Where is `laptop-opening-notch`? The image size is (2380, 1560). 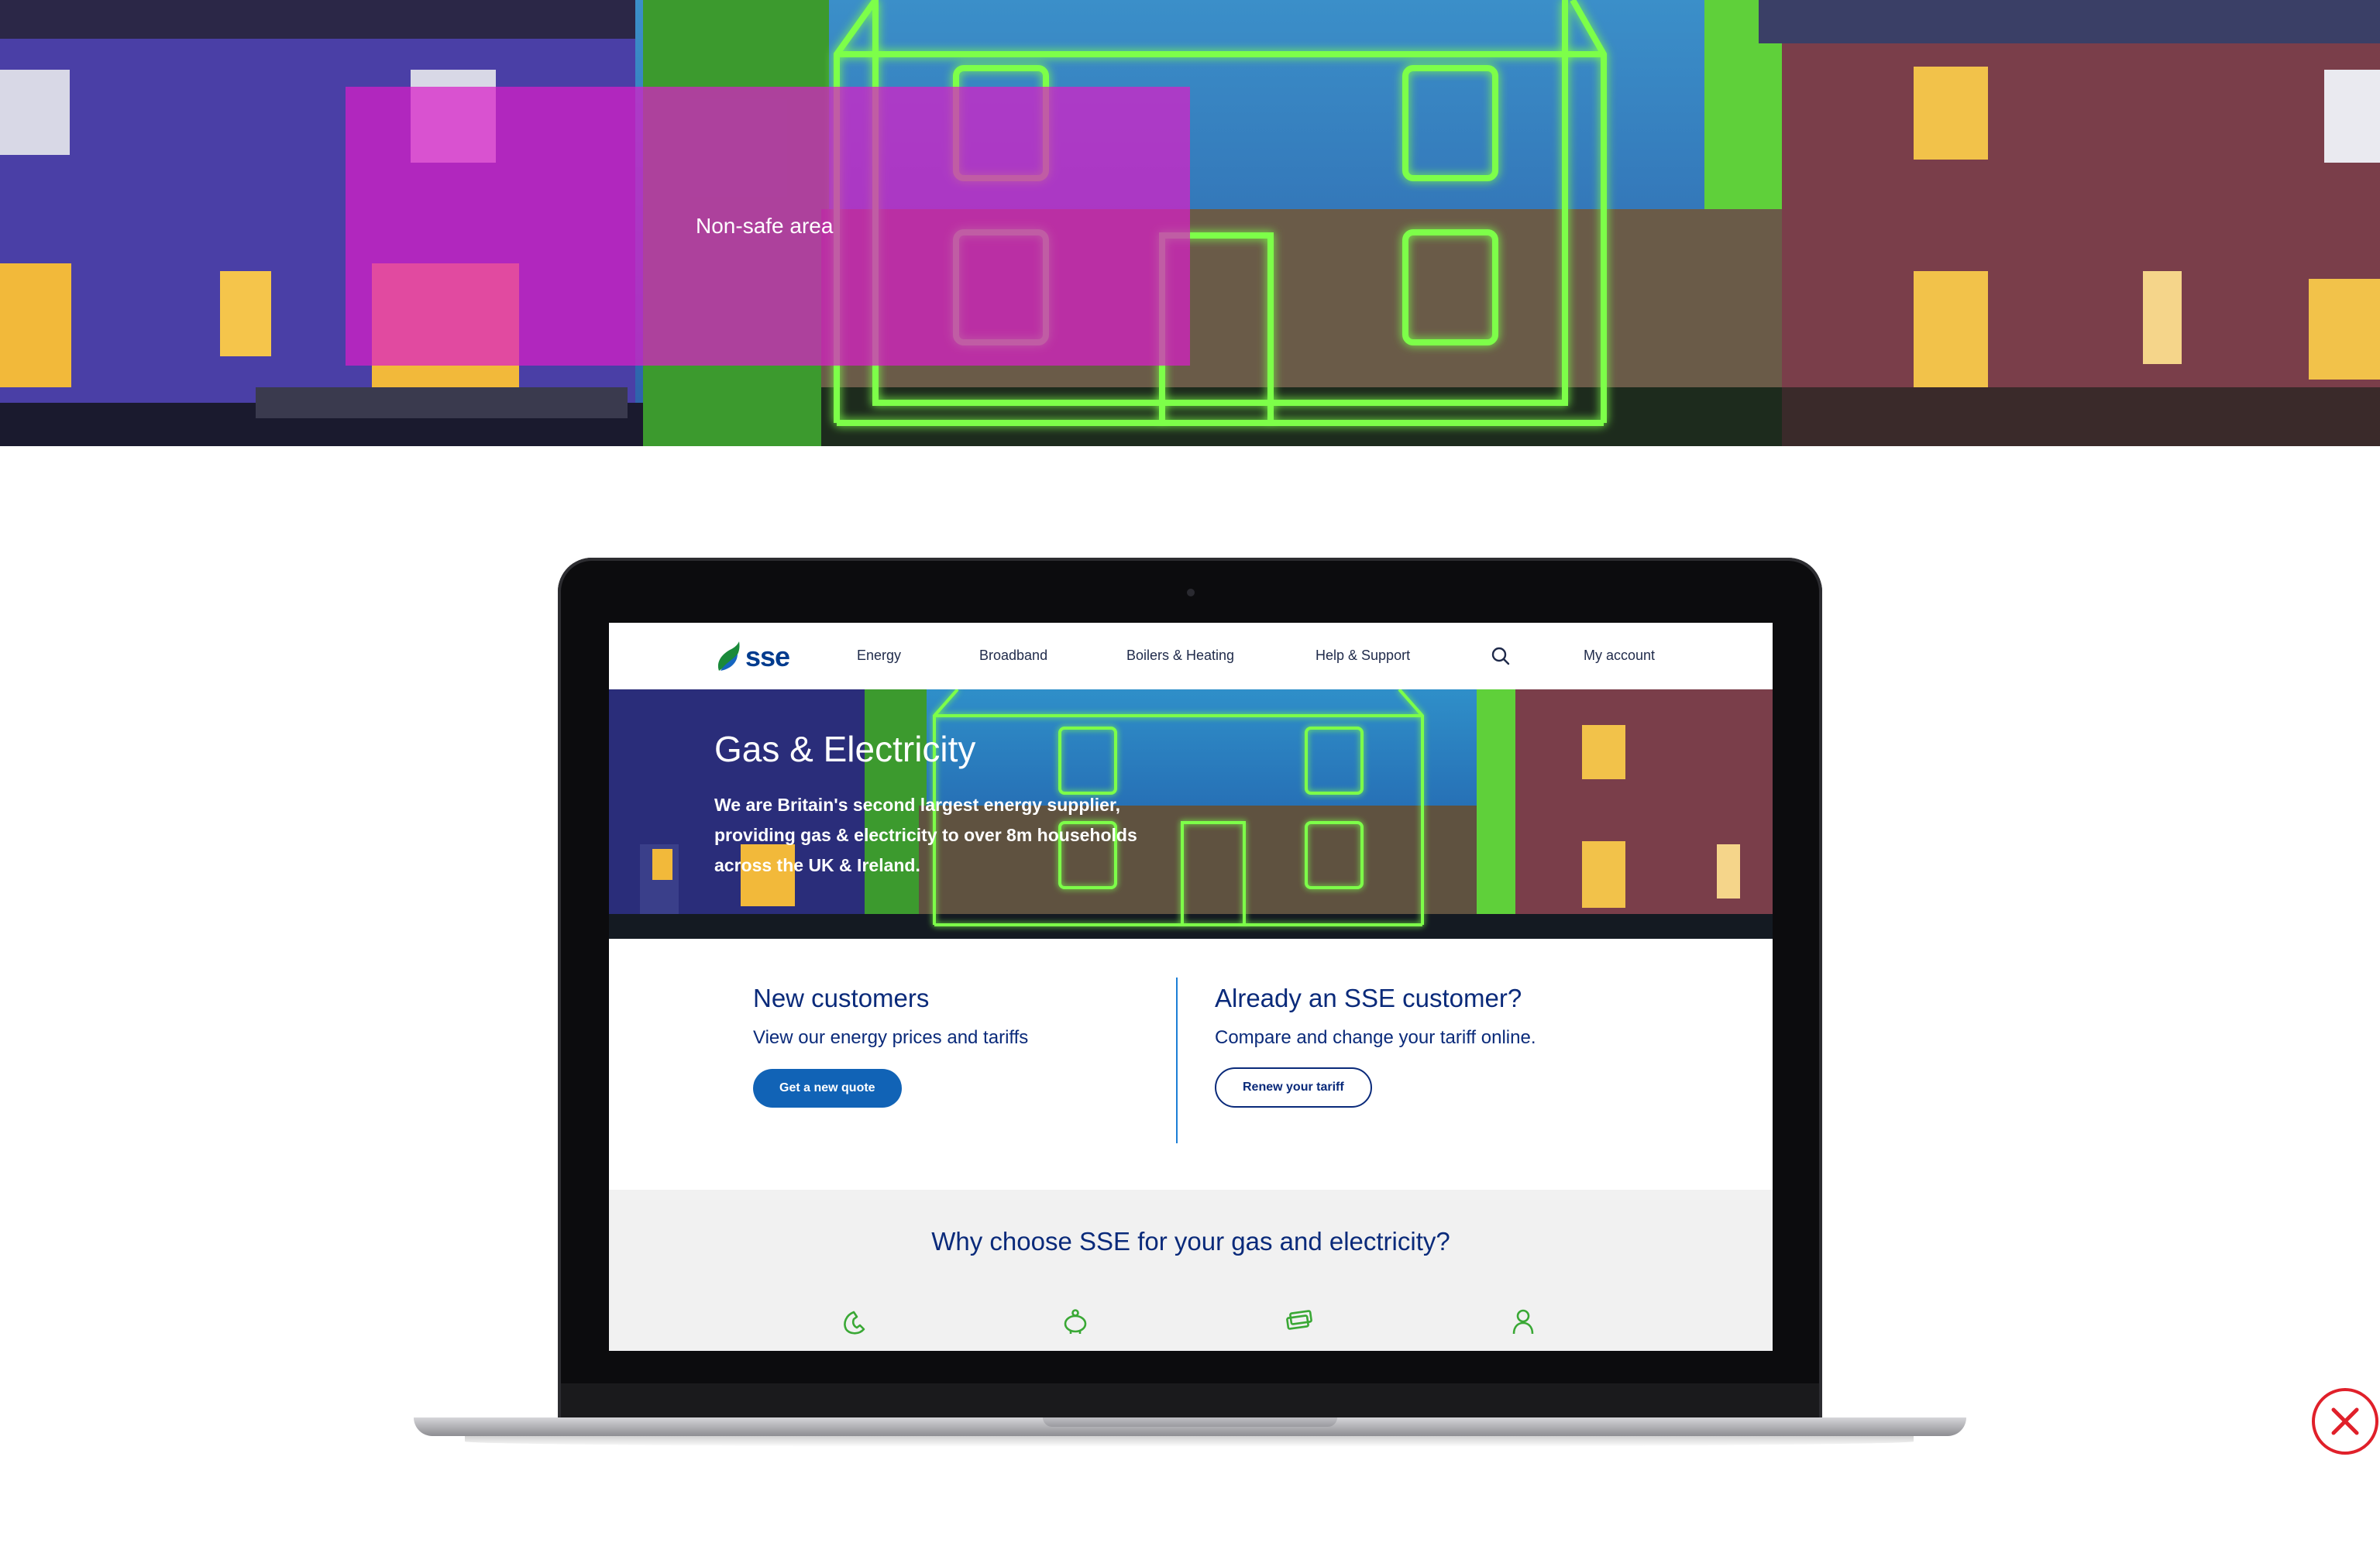 laptop-opening-notch is located at coordinates (1190, 1422).